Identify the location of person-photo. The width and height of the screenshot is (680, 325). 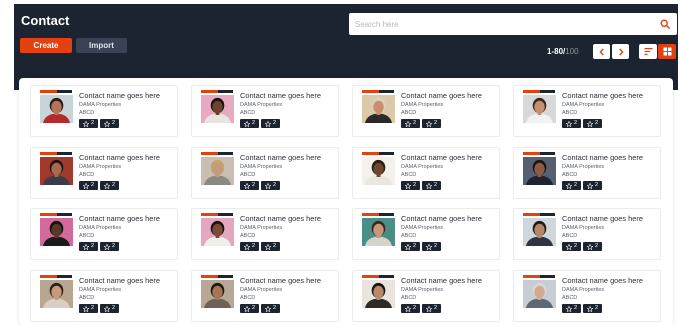
(378, 171).